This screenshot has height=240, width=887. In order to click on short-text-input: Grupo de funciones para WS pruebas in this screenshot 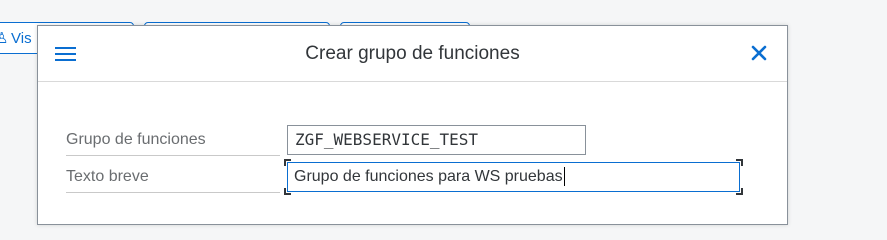, I will do `click(513, 177)`.